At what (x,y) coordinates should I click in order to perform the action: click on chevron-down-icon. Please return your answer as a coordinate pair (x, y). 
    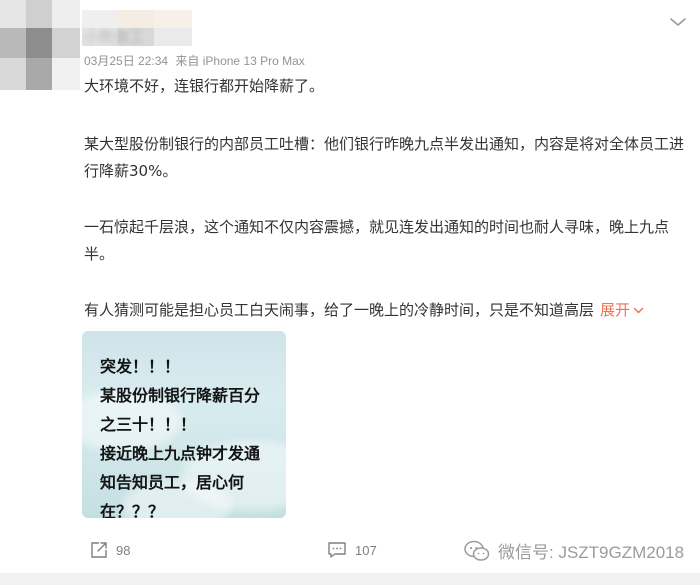
    Looking at the image, I should click on (638, 310).